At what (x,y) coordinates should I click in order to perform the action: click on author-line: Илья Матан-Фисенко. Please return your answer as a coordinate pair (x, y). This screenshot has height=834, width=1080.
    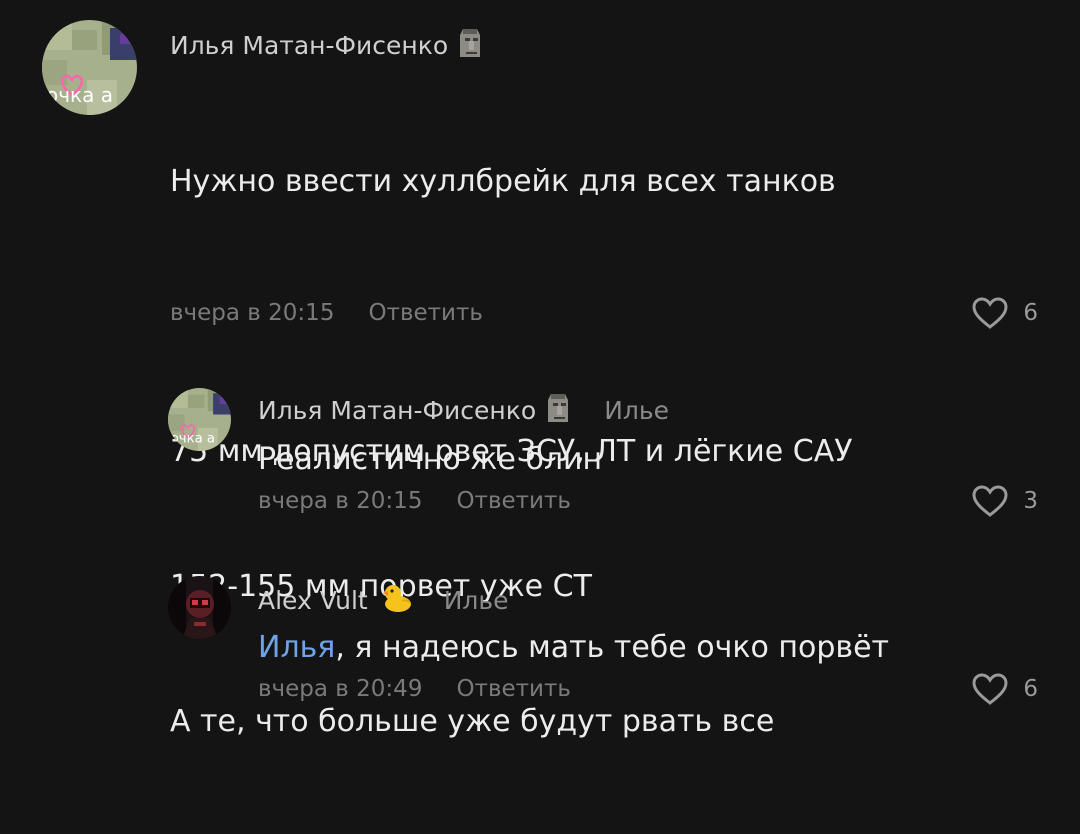
    Looking at the image, I should click on (328, 45).